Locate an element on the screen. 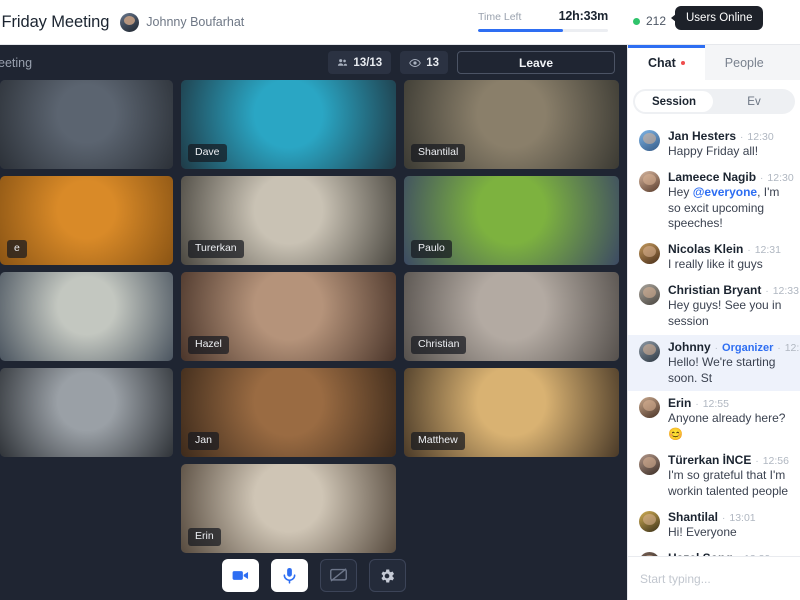 This screenshot has height=600, width=800. time-left-value: 12h:33m is located at coordinates (583, 16).